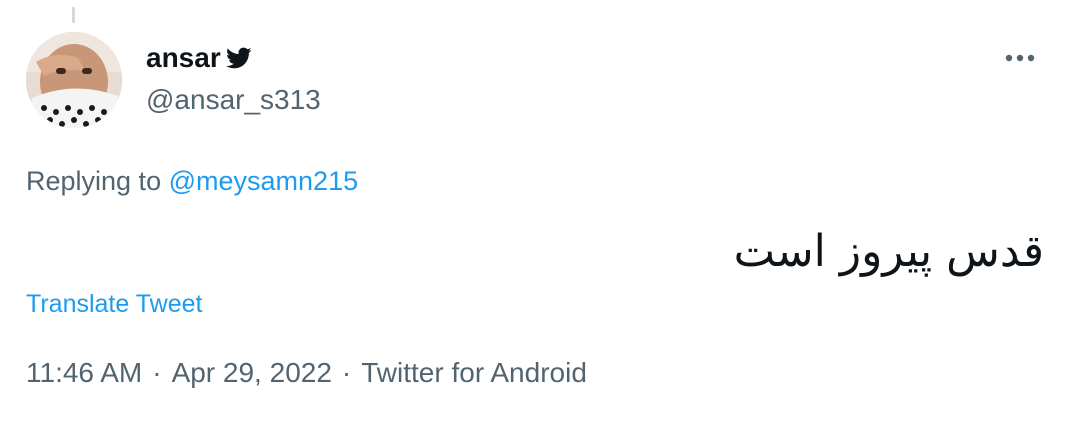 The width and height of the screenshot is (1072, 423). Describe the element at coordinates (114, 304) in the screenshot. I see `translate-tweet-link: Translate Tweet` at that location.